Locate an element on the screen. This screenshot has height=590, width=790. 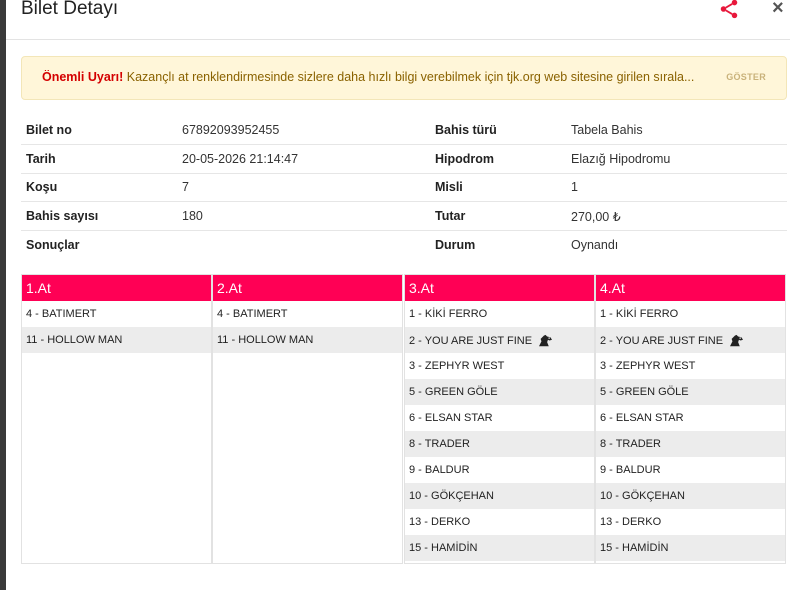
horse-column: 1.At 4 - BATIMERT 11 - HOLLOW MAN is located at coordinates (116, 419).